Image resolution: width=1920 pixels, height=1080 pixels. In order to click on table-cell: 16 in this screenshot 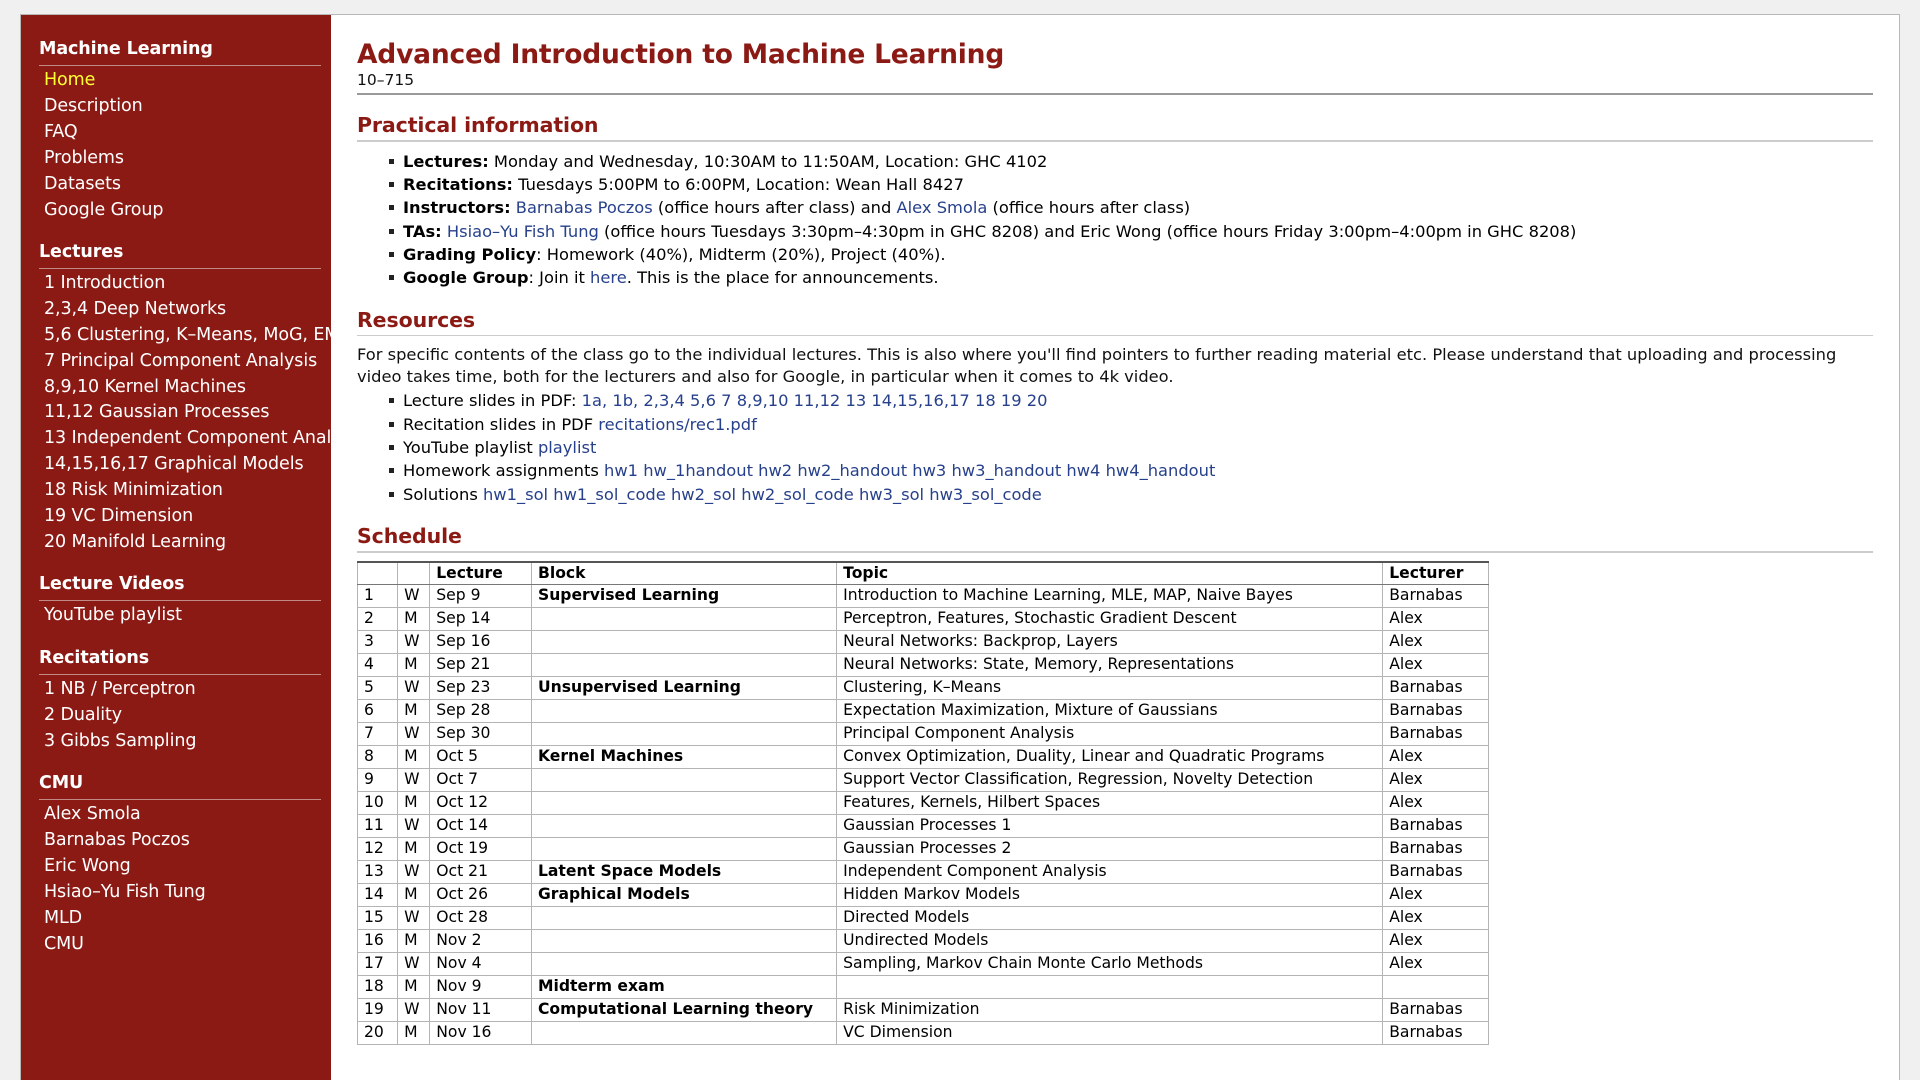, I will do `click(377, 941)`.